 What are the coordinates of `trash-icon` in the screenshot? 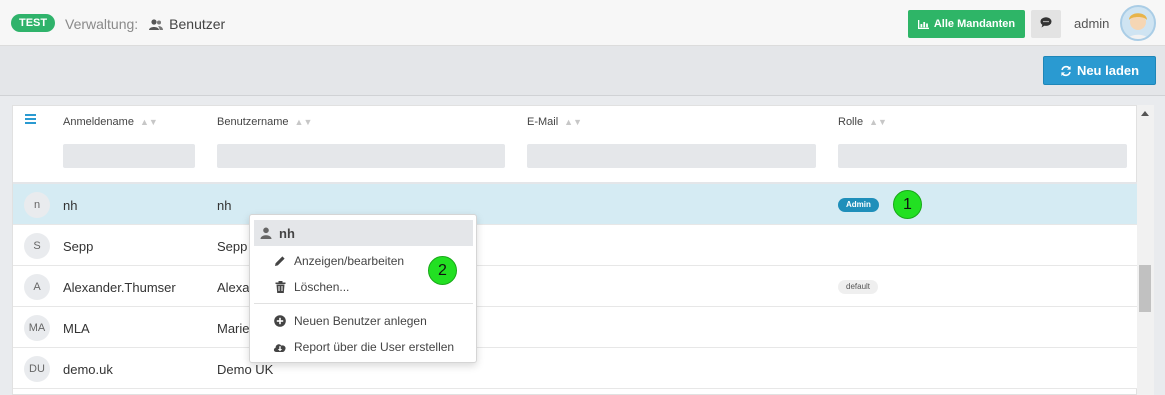 It's located at (280, 287).